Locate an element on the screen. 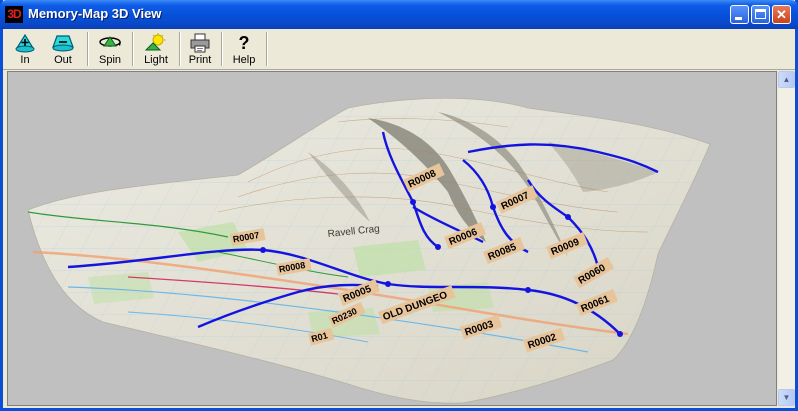 The image size is (798, 411). close-icon: ✕ is located at coordinates (781, 14).